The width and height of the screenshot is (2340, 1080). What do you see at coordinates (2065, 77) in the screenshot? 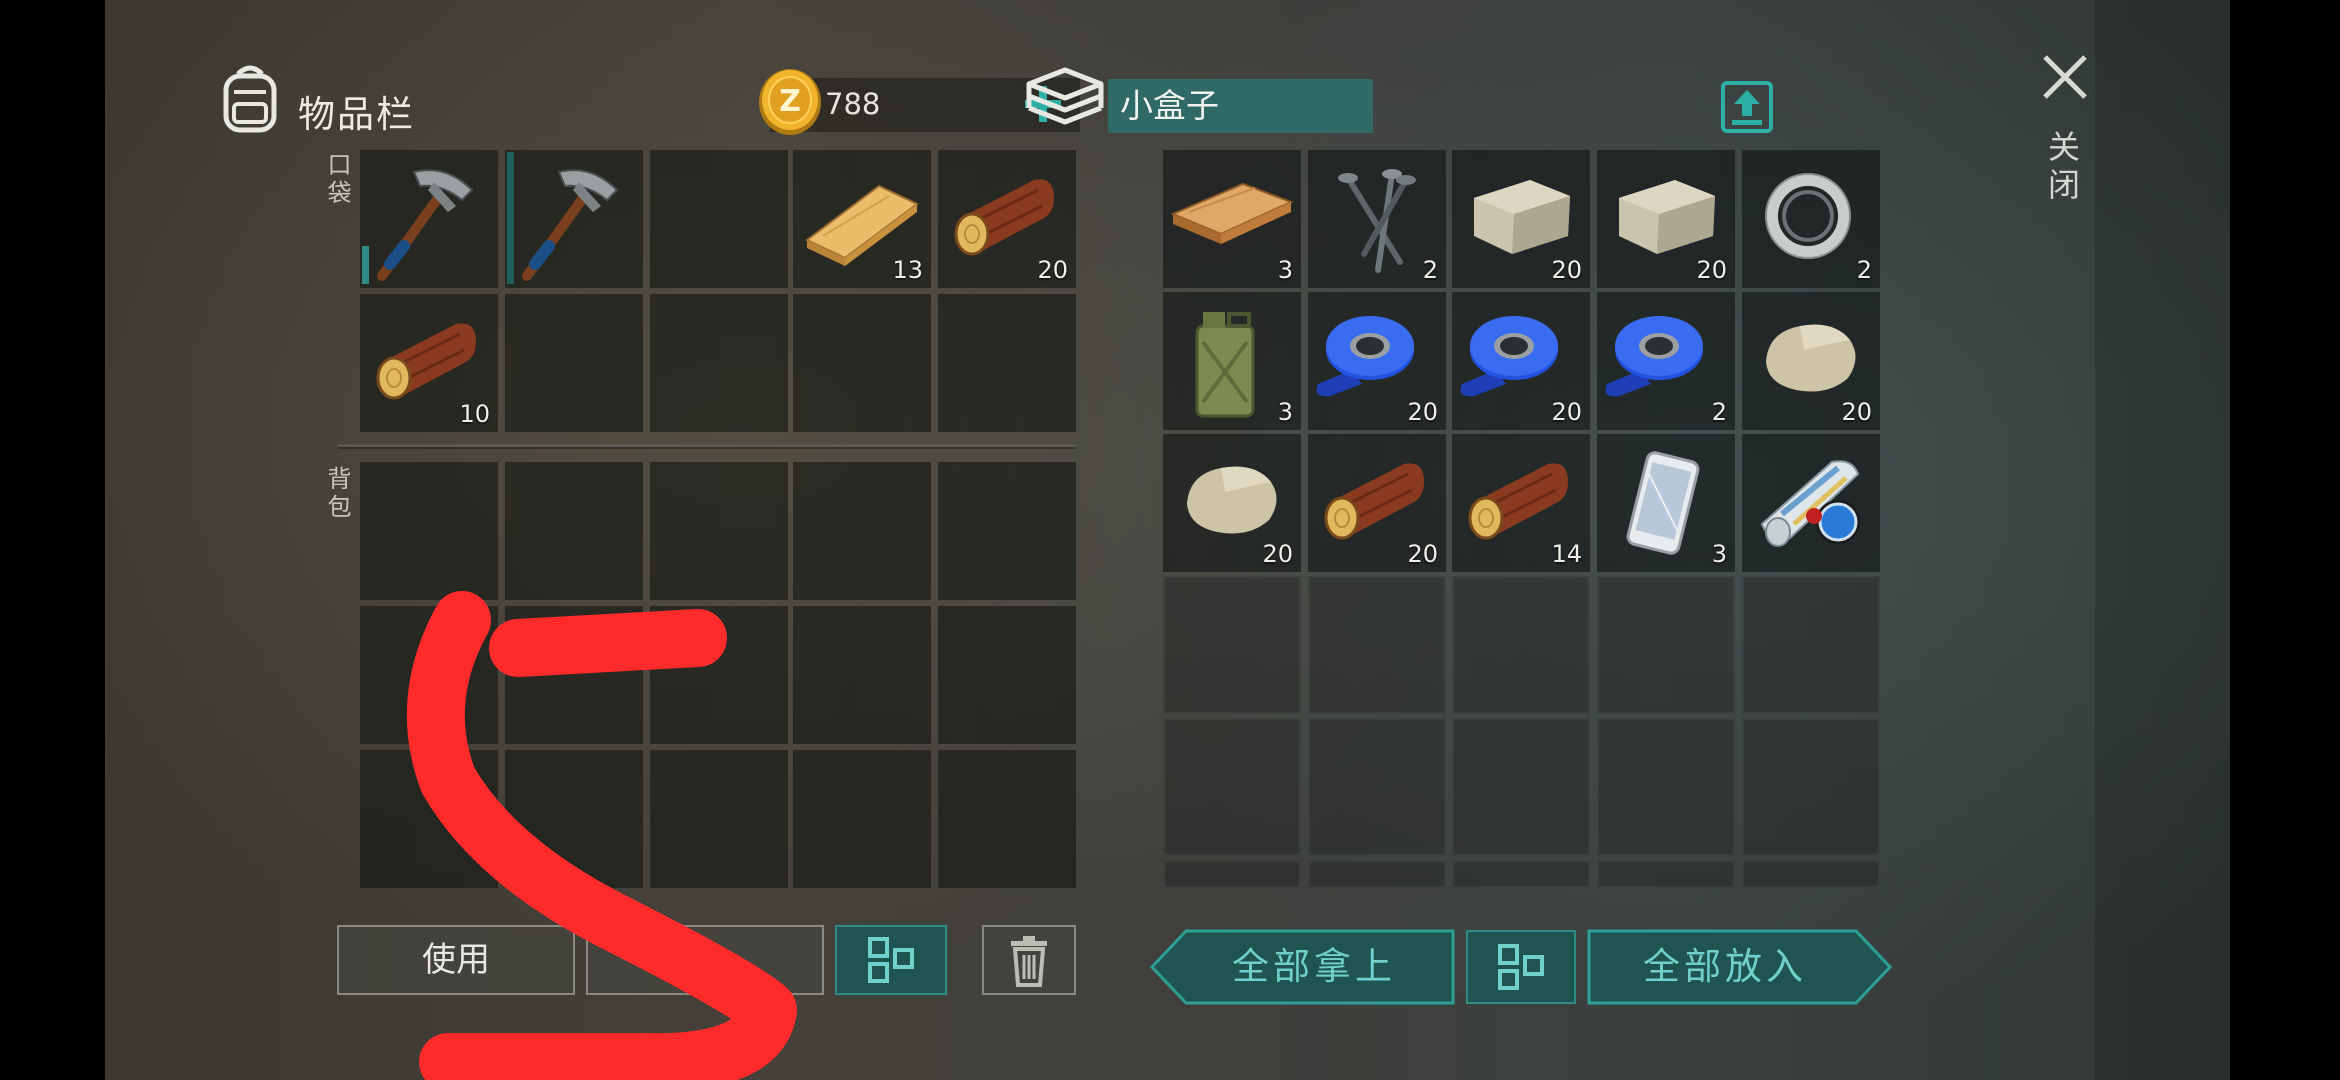
I see `close-icon` at bounding box center [2065, 77].